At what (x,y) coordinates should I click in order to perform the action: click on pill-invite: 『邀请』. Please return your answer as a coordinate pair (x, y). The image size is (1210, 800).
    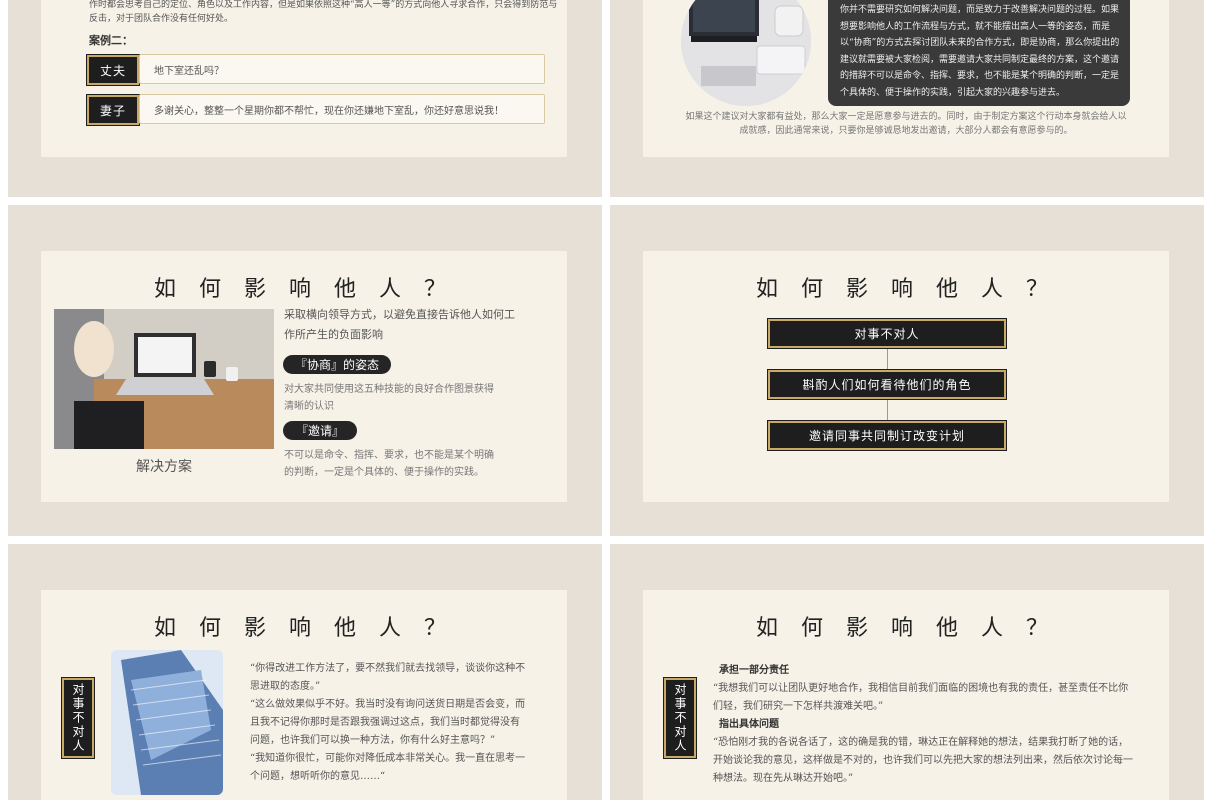
    Looking at the image, I should click on (320, 430).